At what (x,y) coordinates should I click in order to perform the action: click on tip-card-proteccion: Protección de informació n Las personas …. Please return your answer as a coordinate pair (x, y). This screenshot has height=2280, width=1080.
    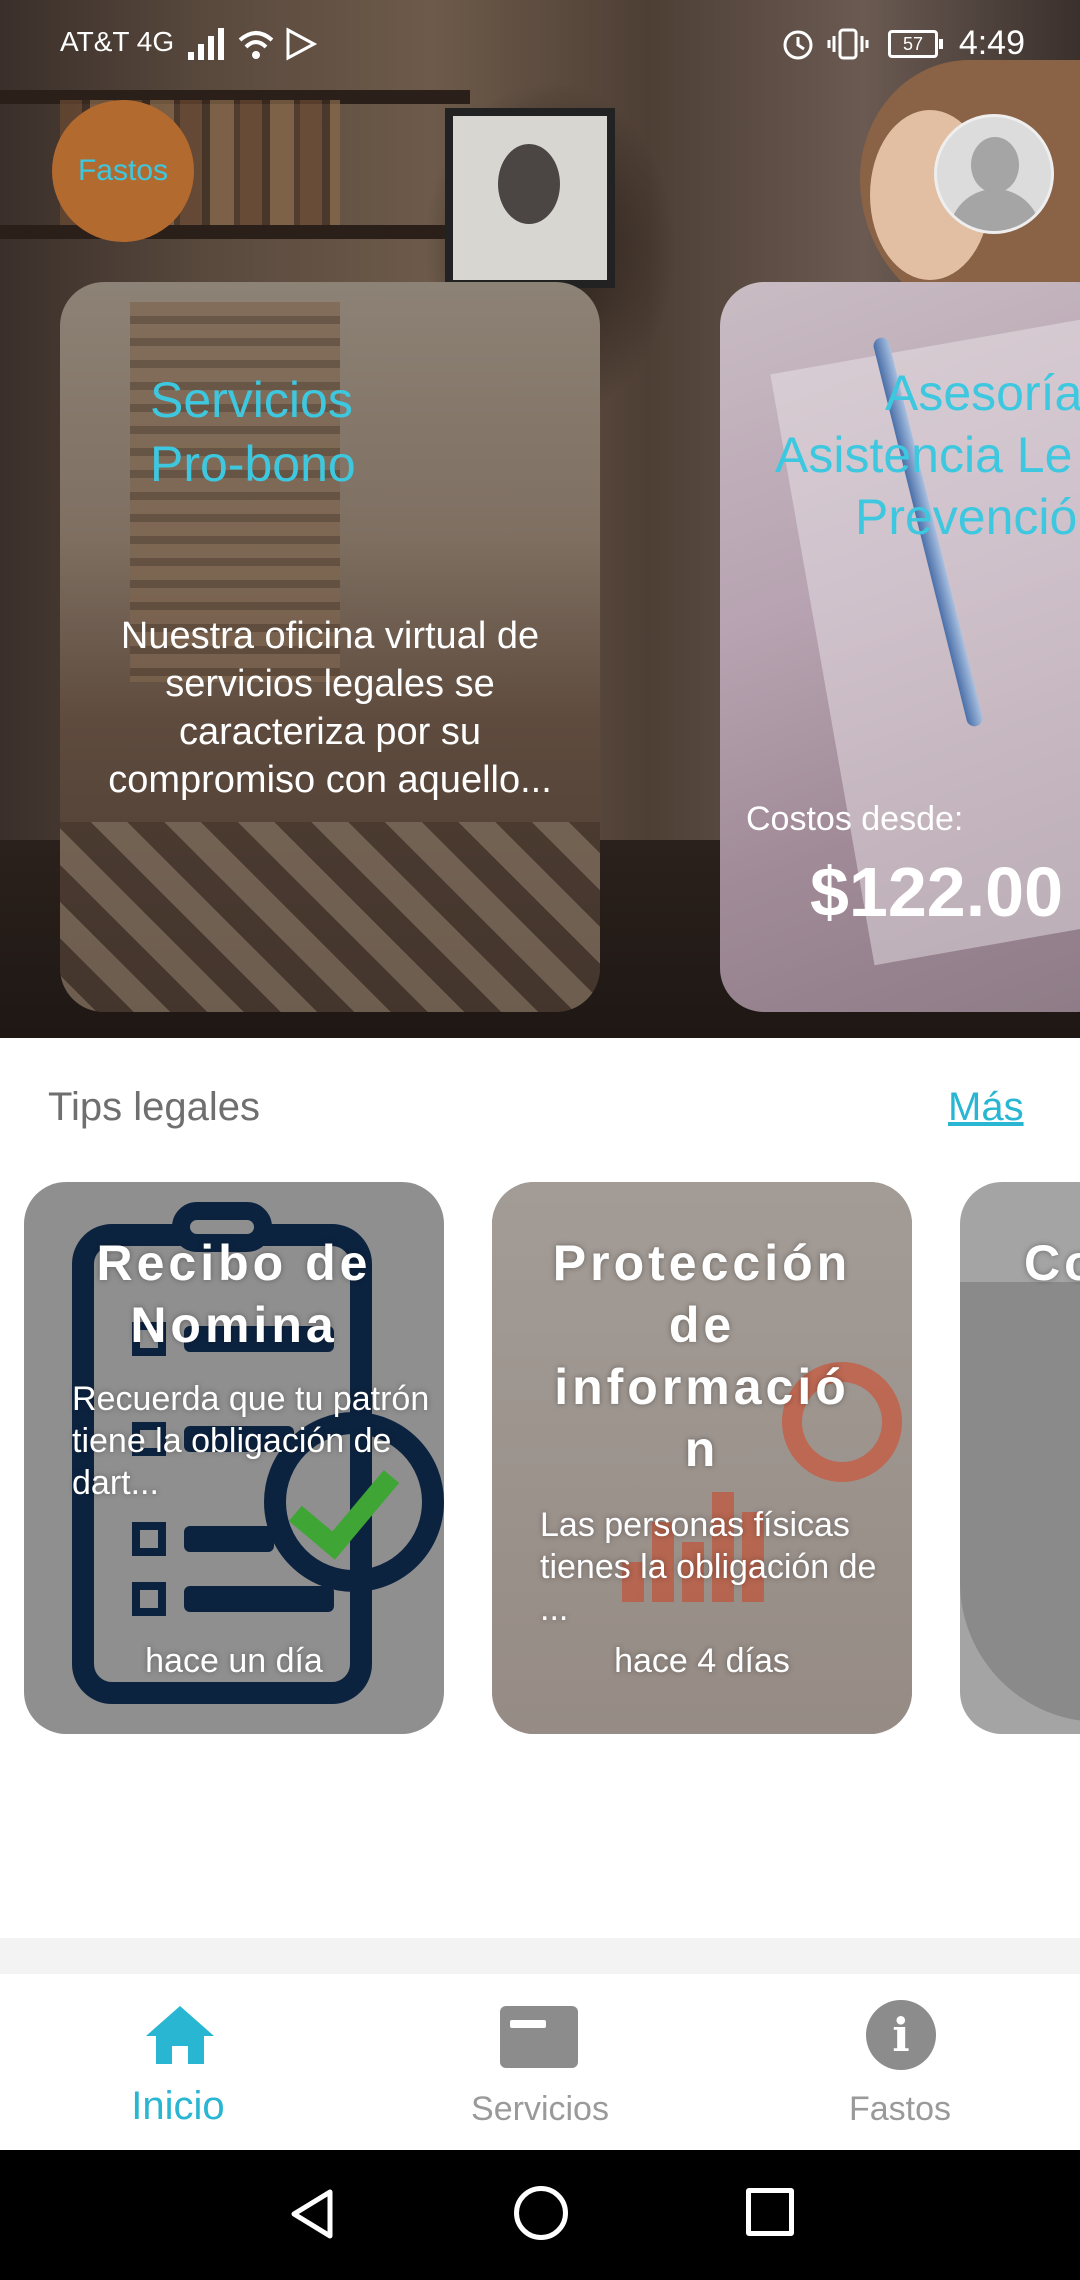
    Looking at the image, I should click on (702, 1458).